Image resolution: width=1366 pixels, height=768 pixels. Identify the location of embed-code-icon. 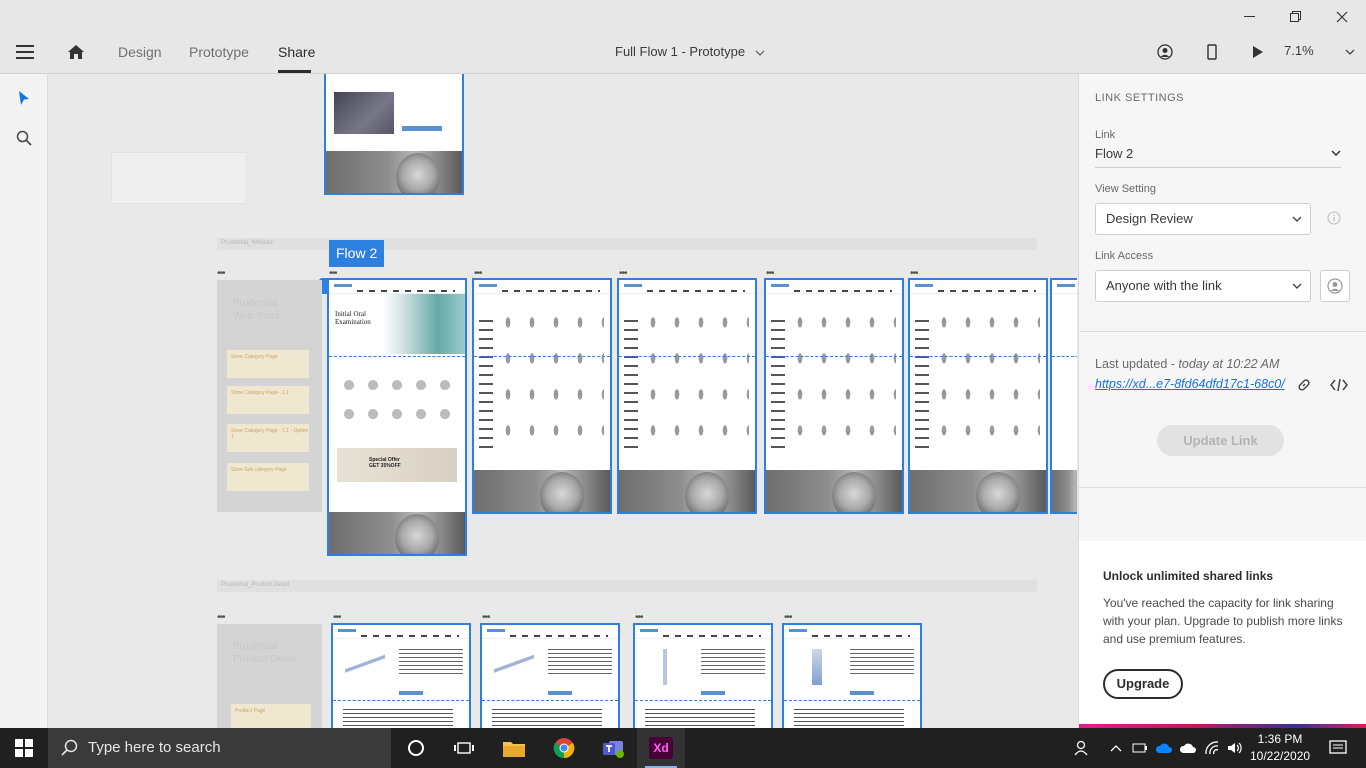
(1339, 385).